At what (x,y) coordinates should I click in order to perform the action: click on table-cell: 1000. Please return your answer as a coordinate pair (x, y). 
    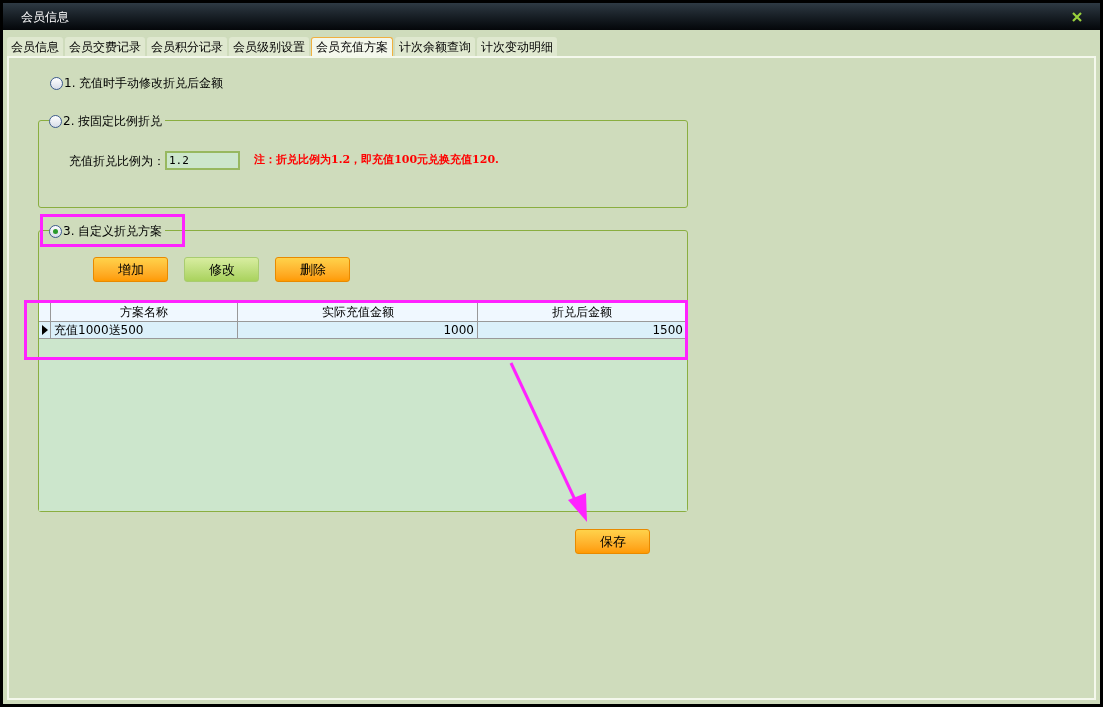
    Looking at the image, I should click on (358, 330).